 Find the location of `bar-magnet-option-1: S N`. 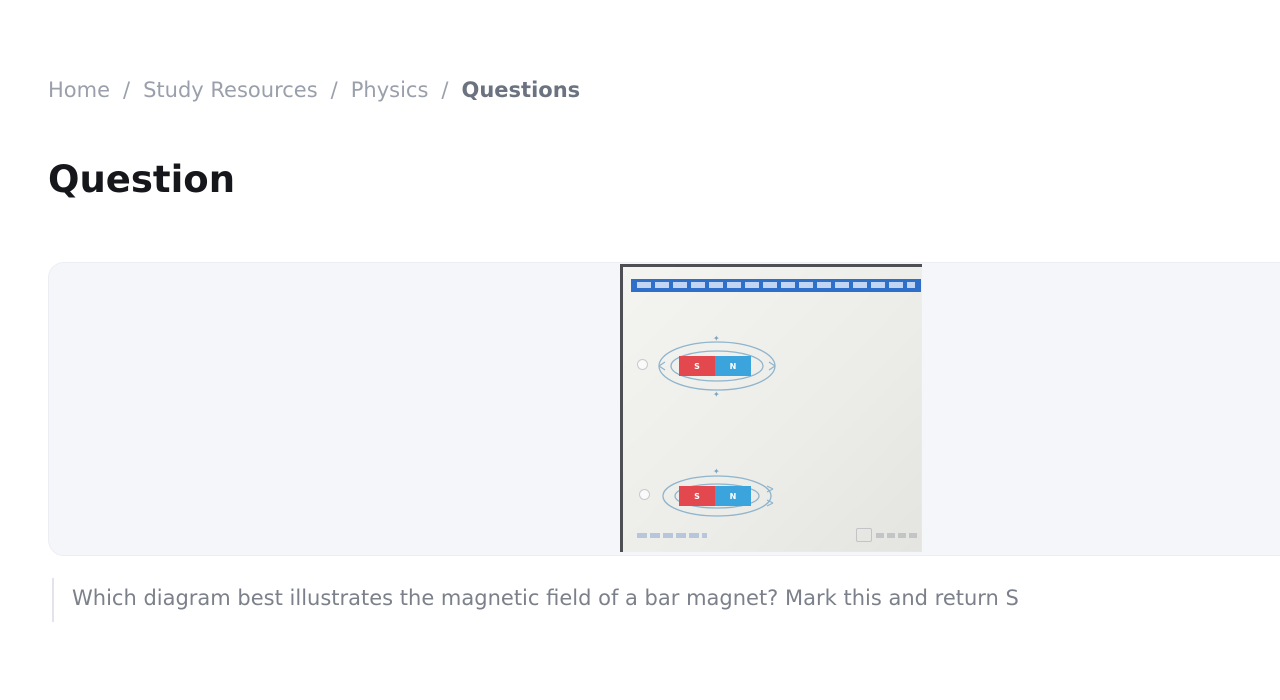

bar-magnet-option-1: S N is located at coordinates (715, 366).